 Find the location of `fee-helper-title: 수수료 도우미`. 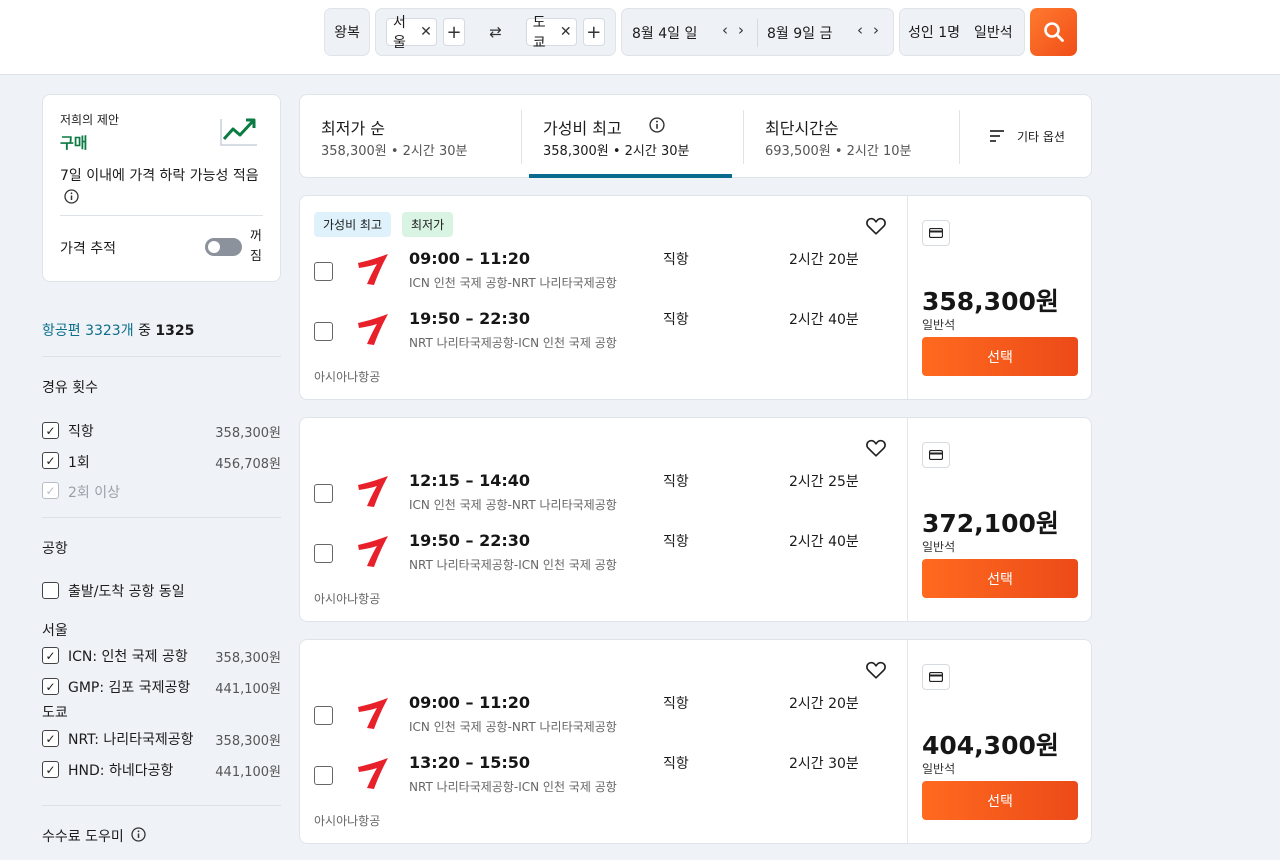

fee-helper-title: 수수료 도우미 is located at coordinates (83, 836).